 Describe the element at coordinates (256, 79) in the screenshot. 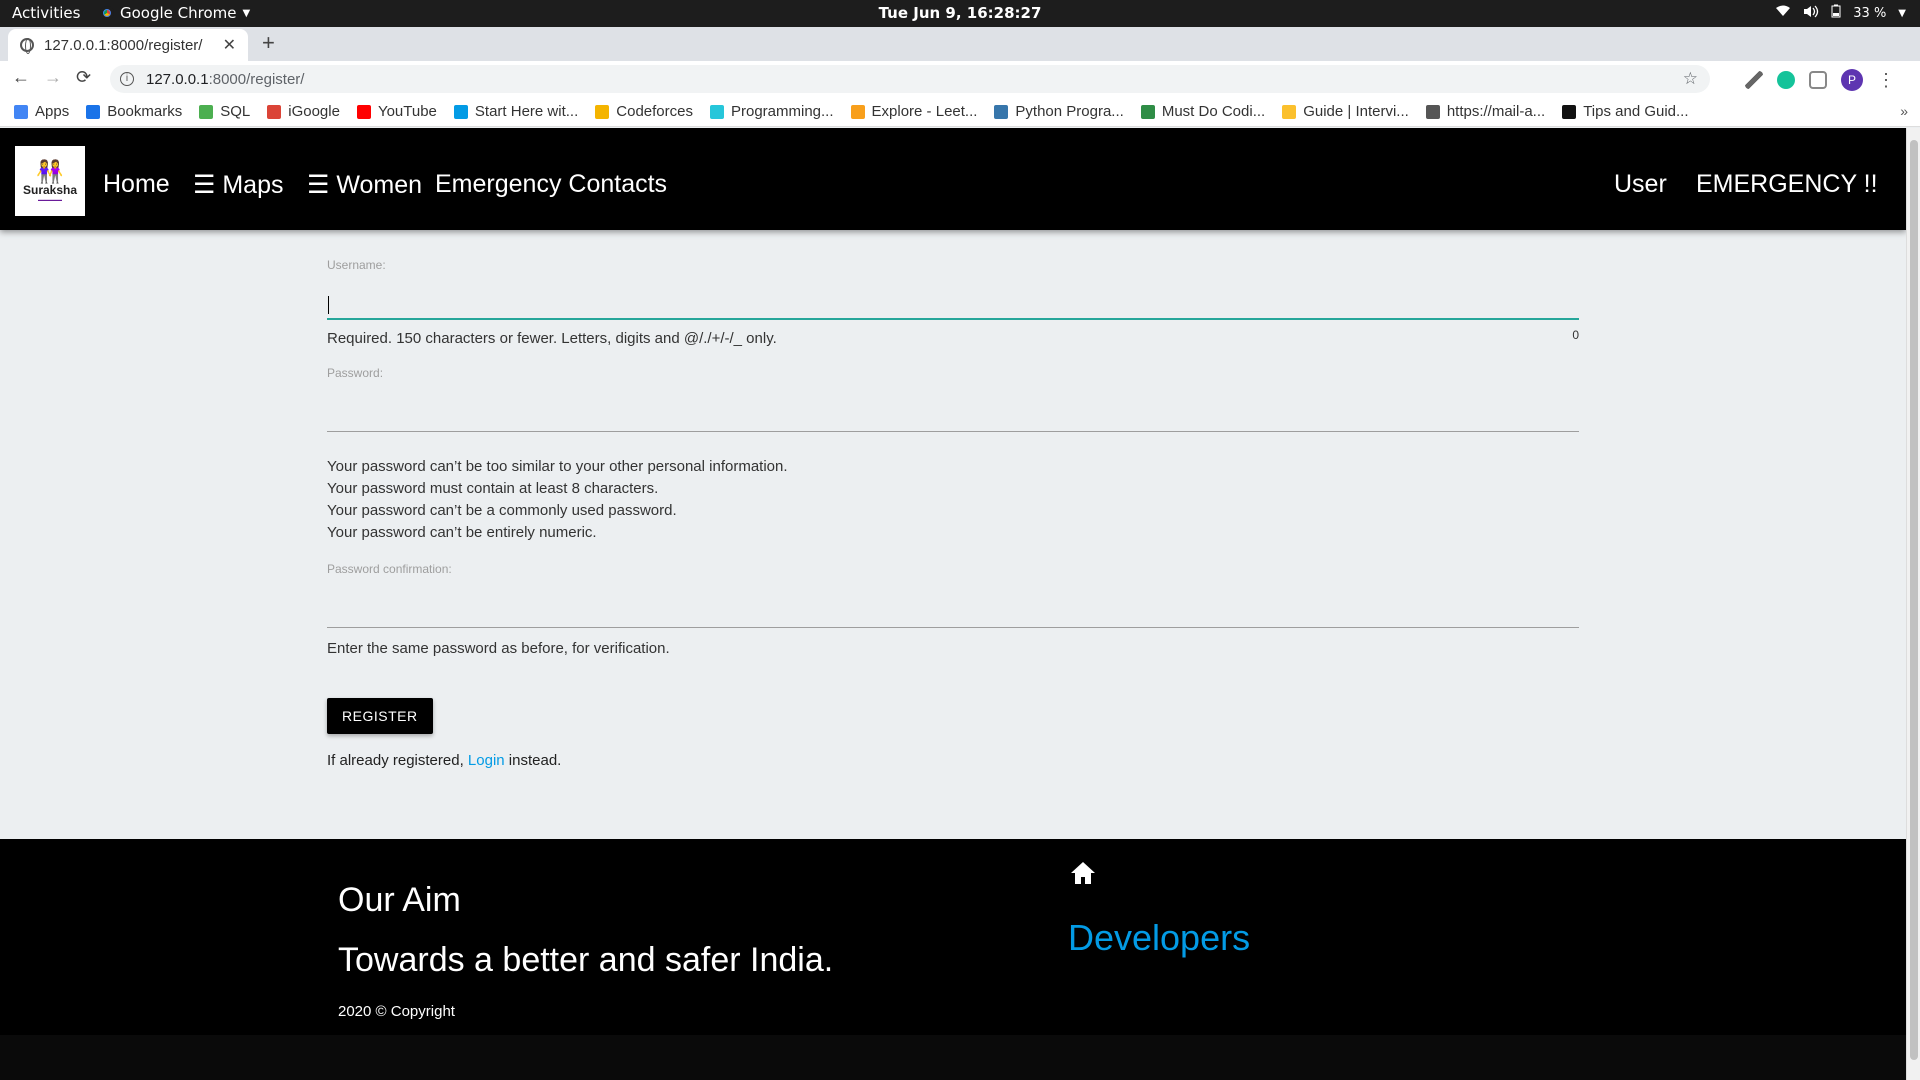

I see `url-path: :8000/register/` at that location.